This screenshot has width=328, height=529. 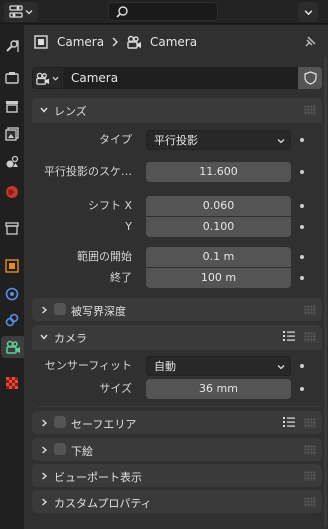 I want to click on clip-row: 範囲の開始 0.1 m 終了 100 m, so click(x=177, y=267).